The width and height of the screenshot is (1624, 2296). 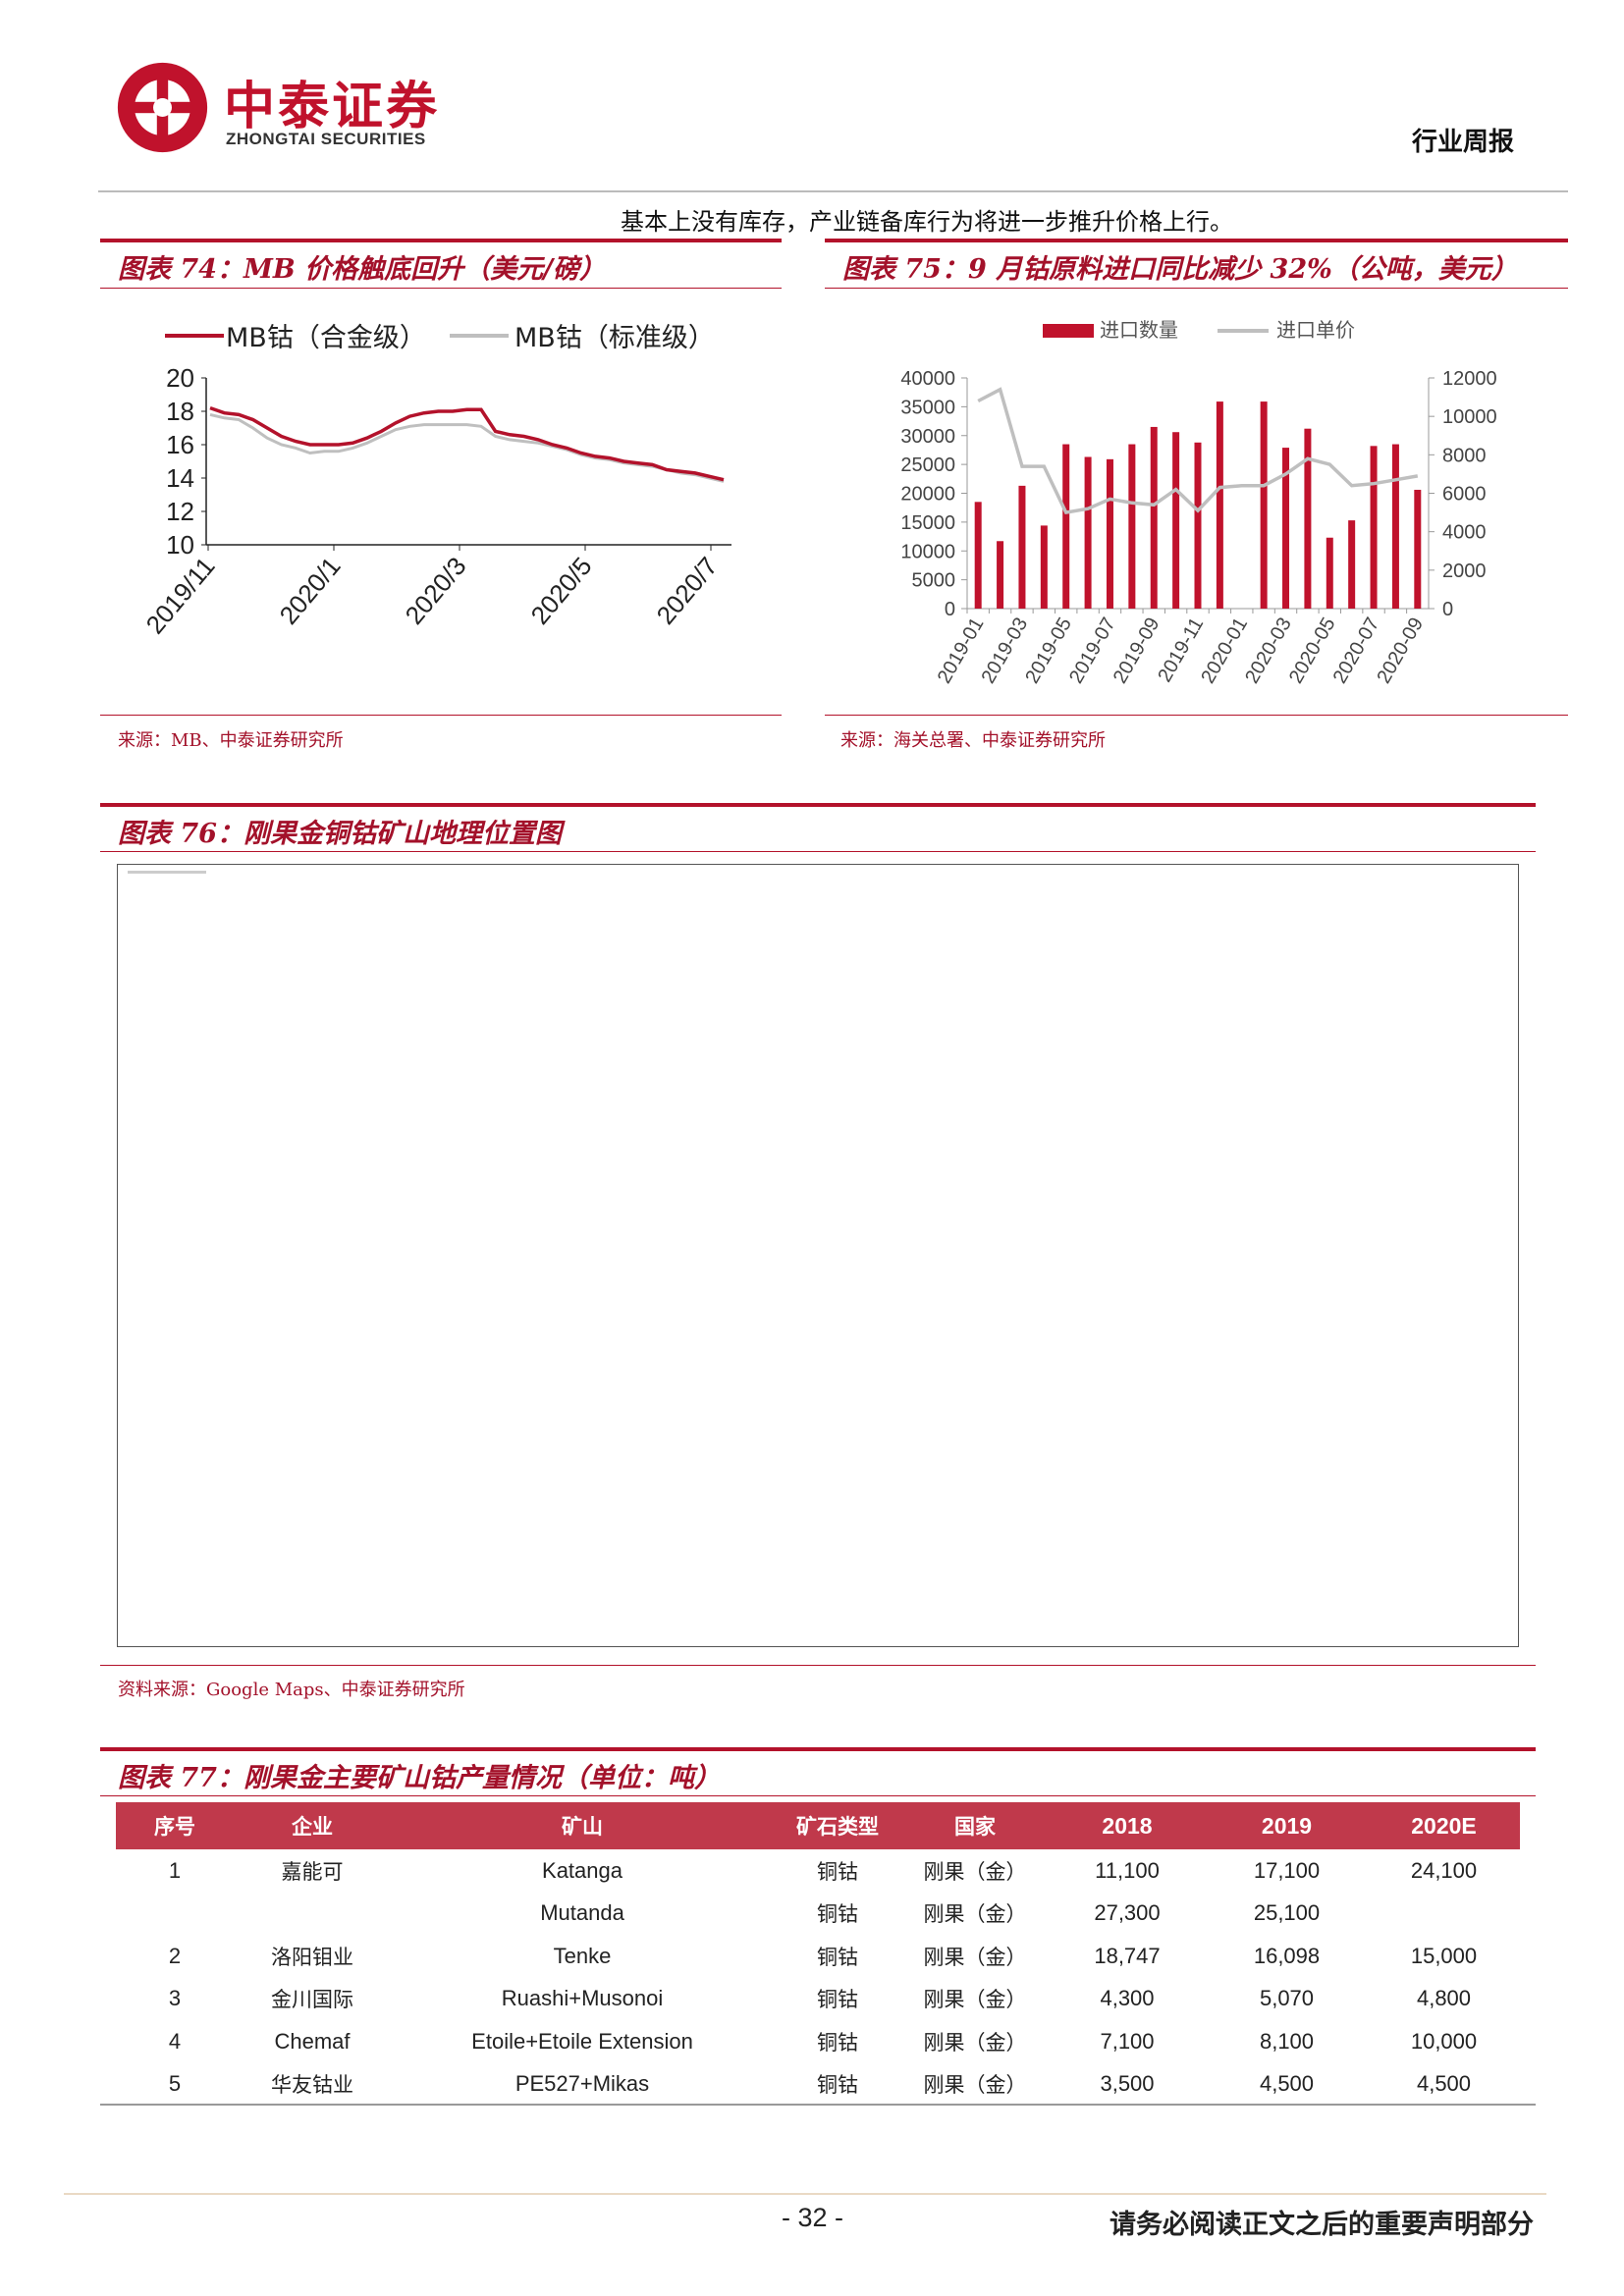 What do you see at coordinates (312, 1826) in the screenshot?
I see `th-company: 企业` at bounding box center [312, 1826].